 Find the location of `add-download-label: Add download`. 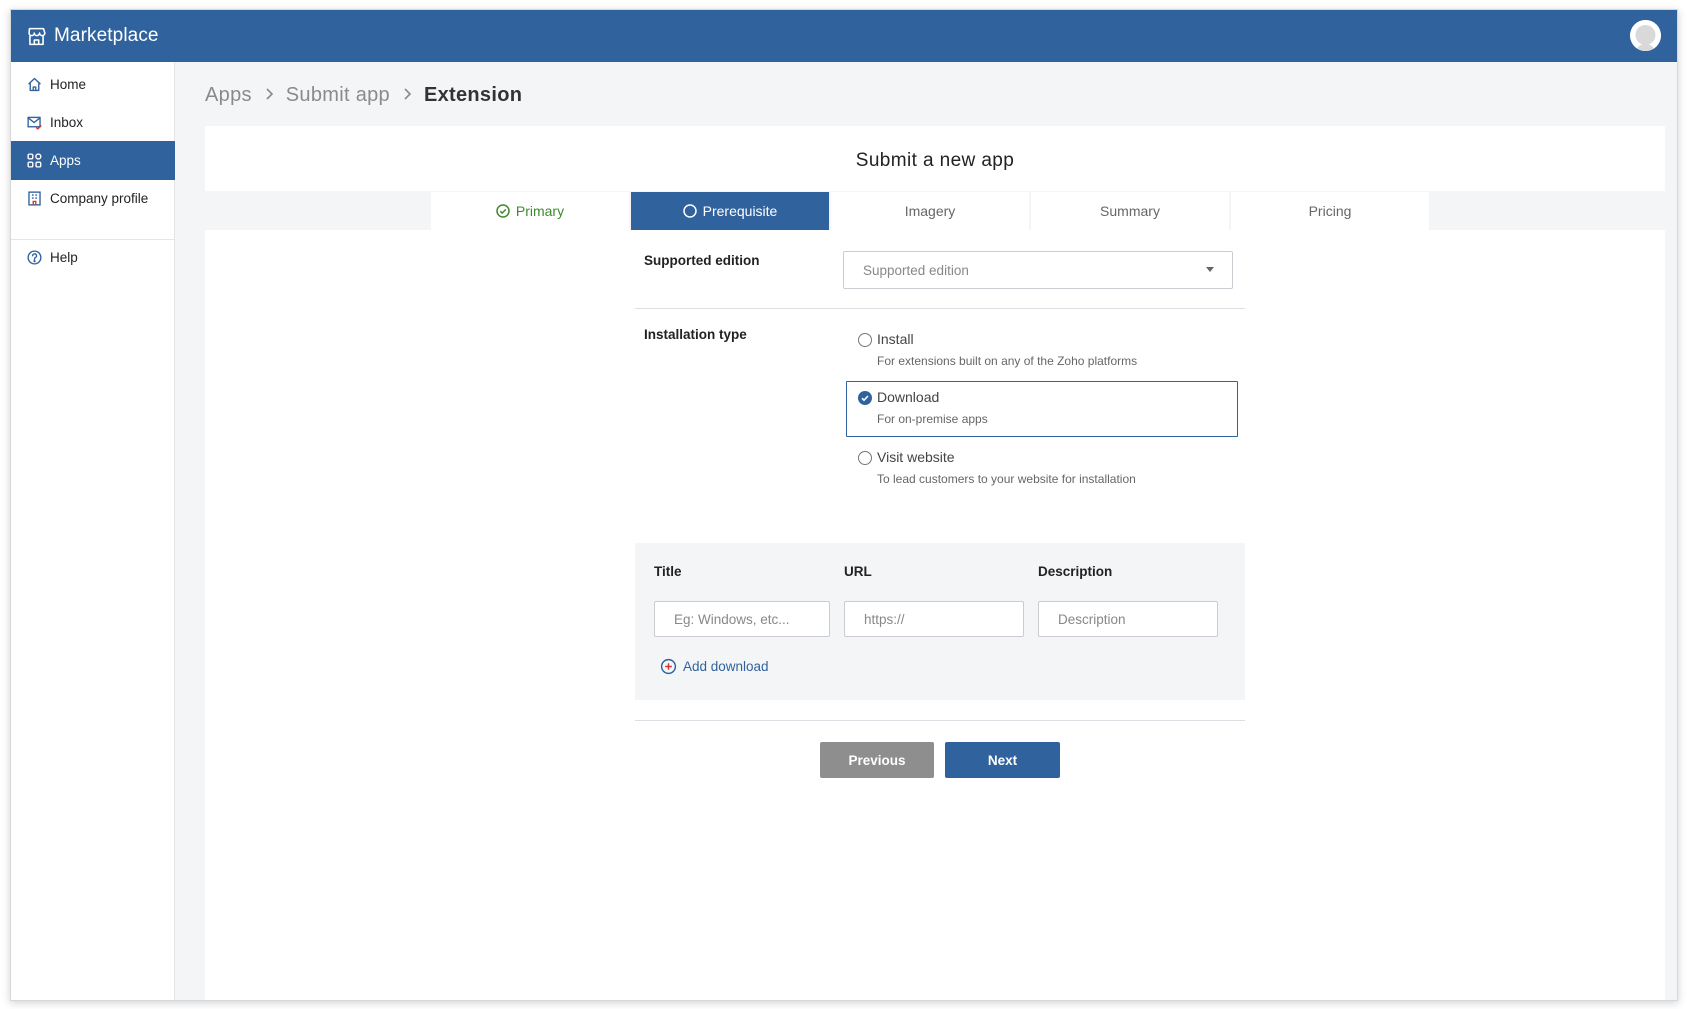

add-download-label: Add download is located at coordinates (726, 666).